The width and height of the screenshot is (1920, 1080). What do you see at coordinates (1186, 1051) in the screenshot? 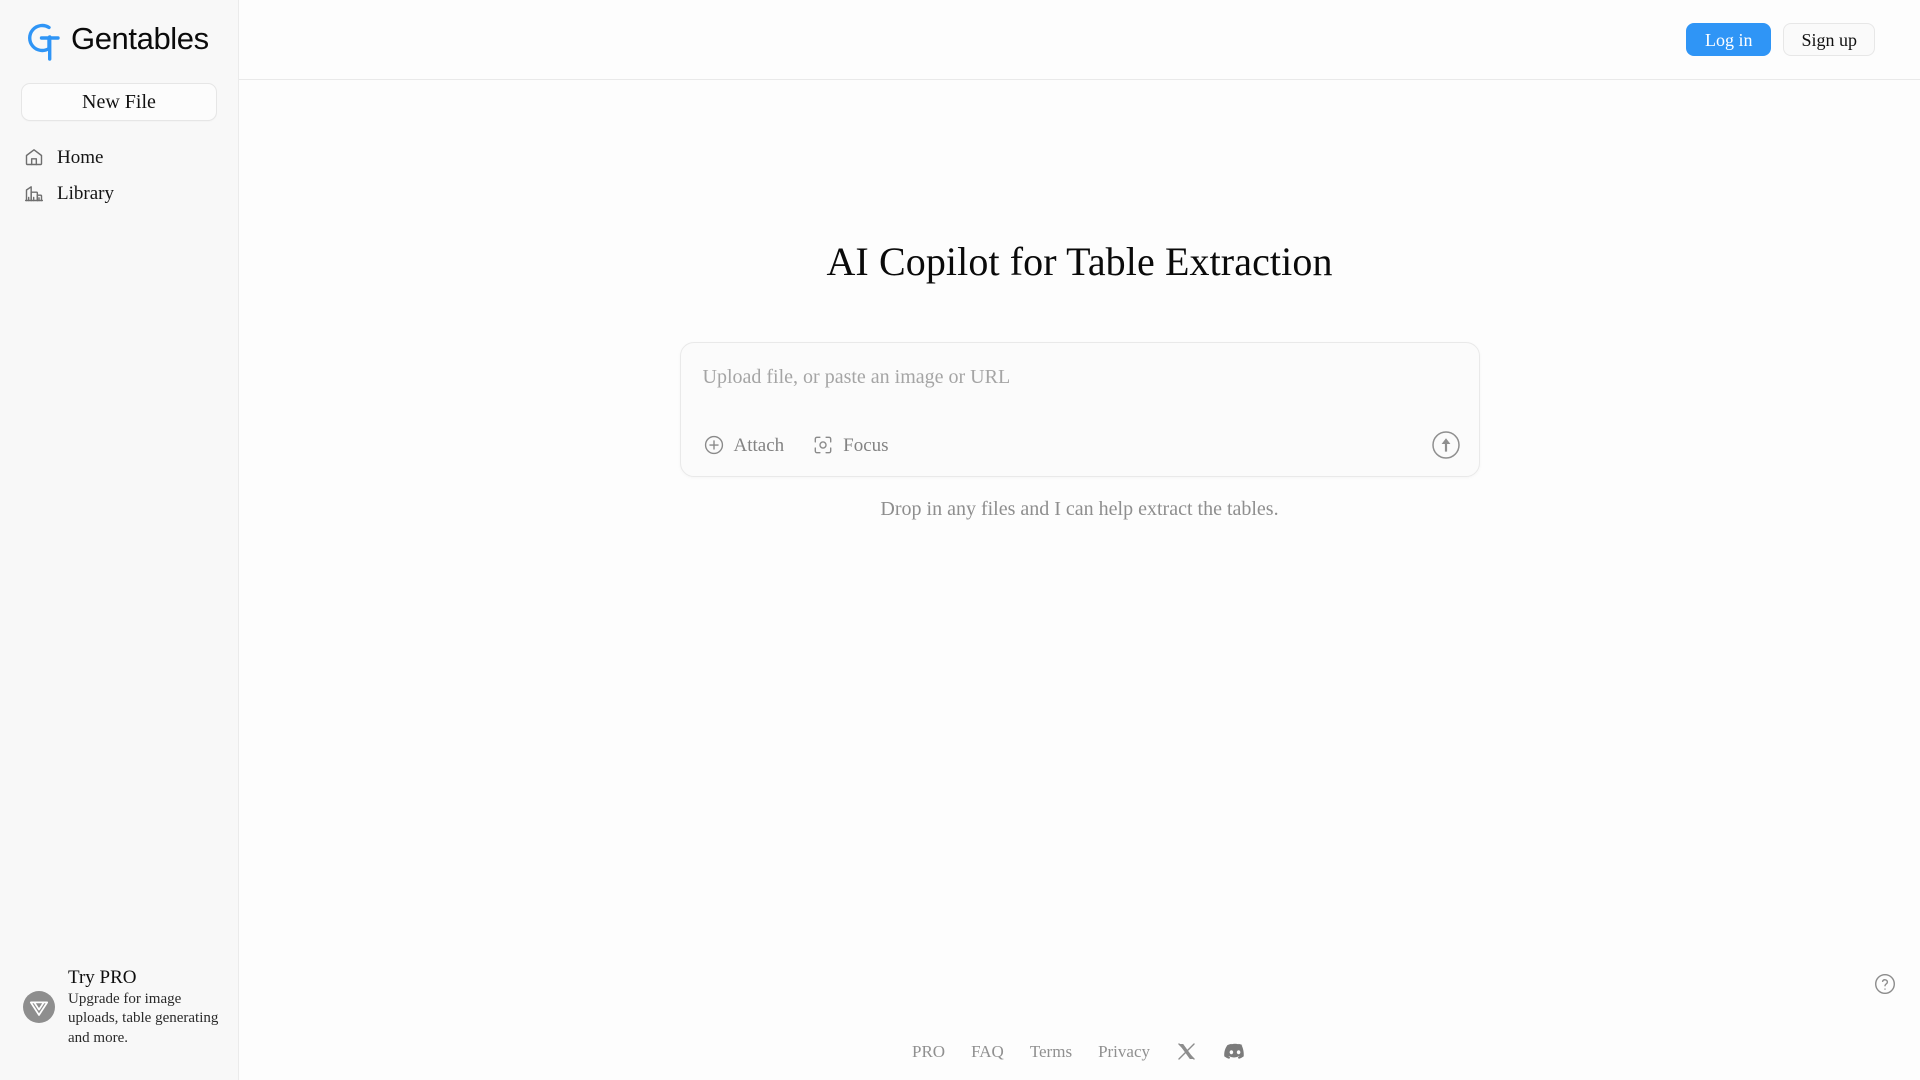
I see `x-twitter-icon` at bounding box center [1186, 1051].